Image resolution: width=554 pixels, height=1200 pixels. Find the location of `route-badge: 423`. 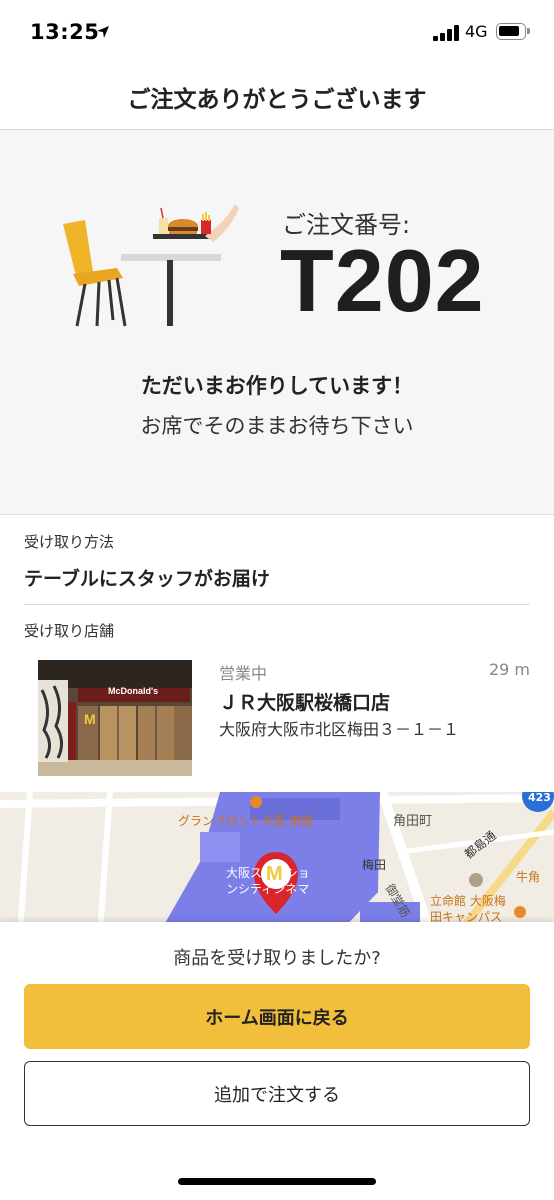

route-badge: 423 is located at coordinates (539, 798).